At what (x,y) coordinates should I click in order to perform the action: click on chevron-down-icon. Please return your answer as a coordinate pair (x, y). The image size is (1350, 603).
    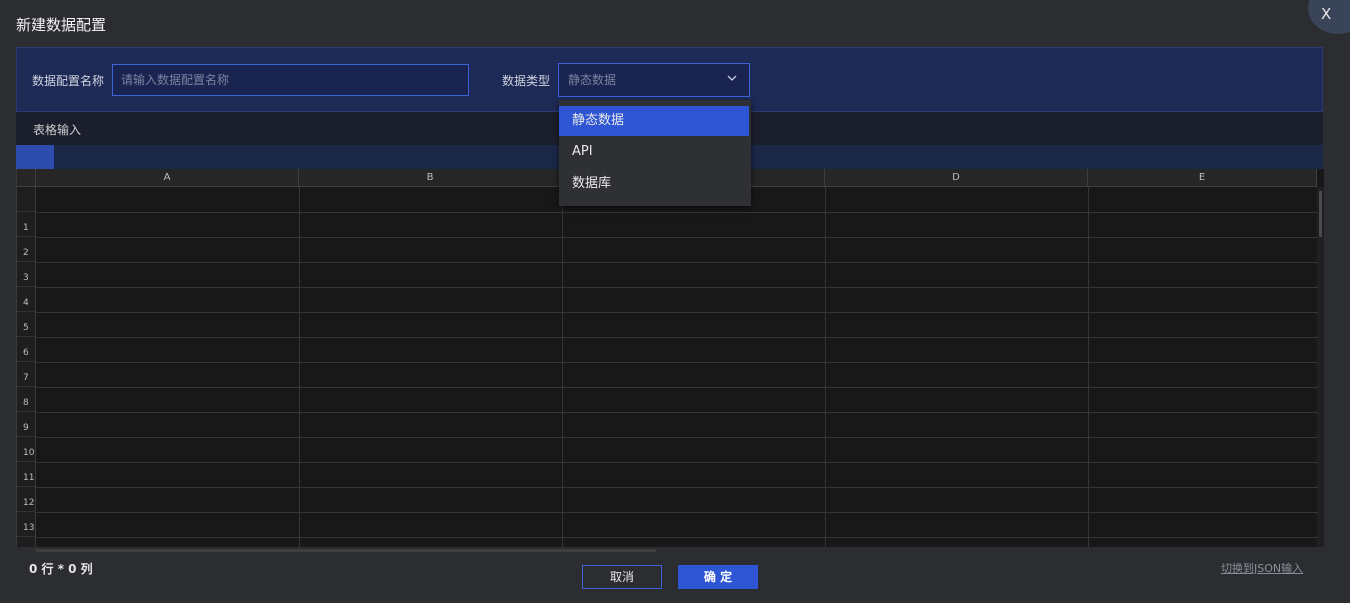
    Looking at the image, I should click on (732, 78).